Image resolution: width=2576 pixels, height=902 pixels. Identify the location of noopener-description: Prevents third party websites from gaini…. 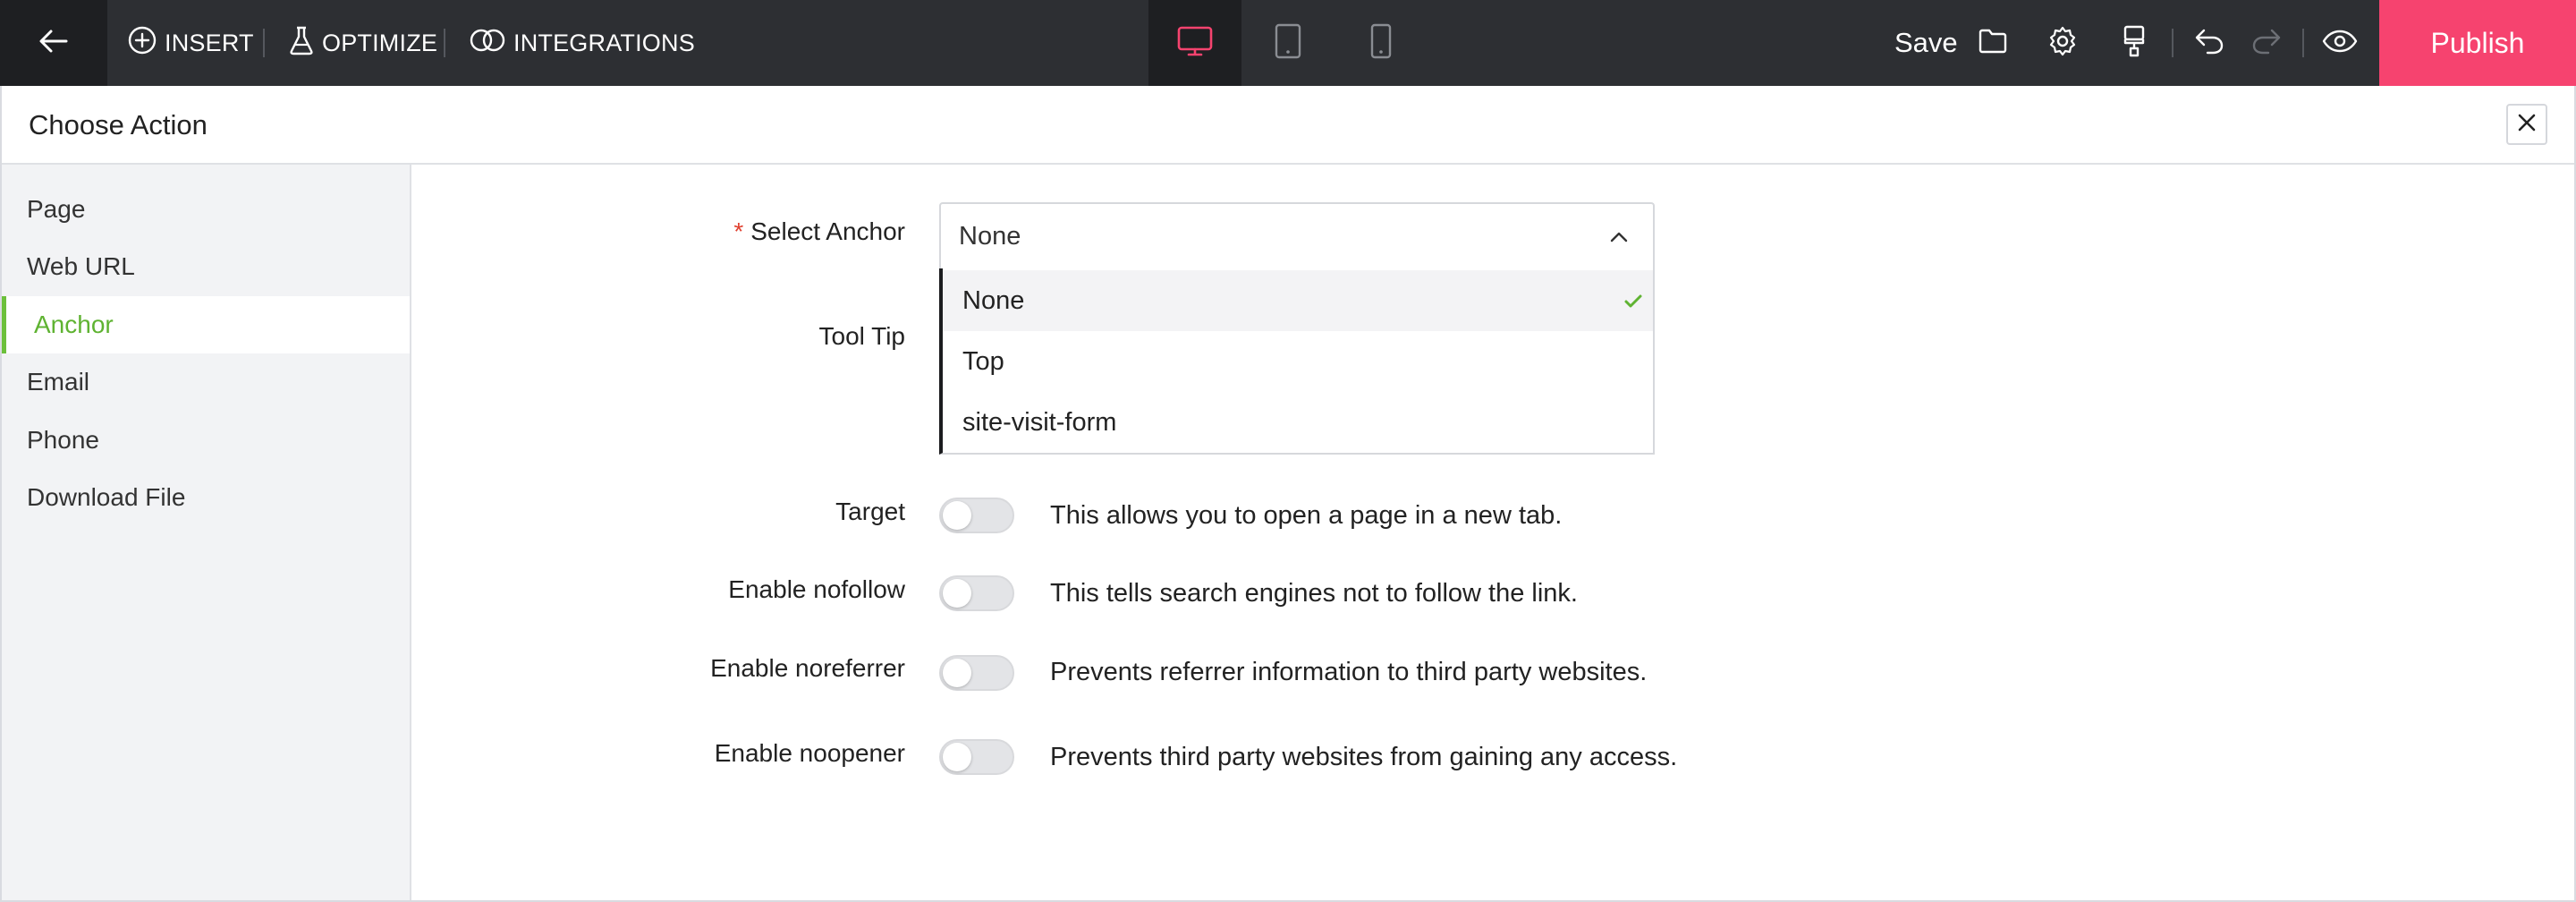
(1364, 757).